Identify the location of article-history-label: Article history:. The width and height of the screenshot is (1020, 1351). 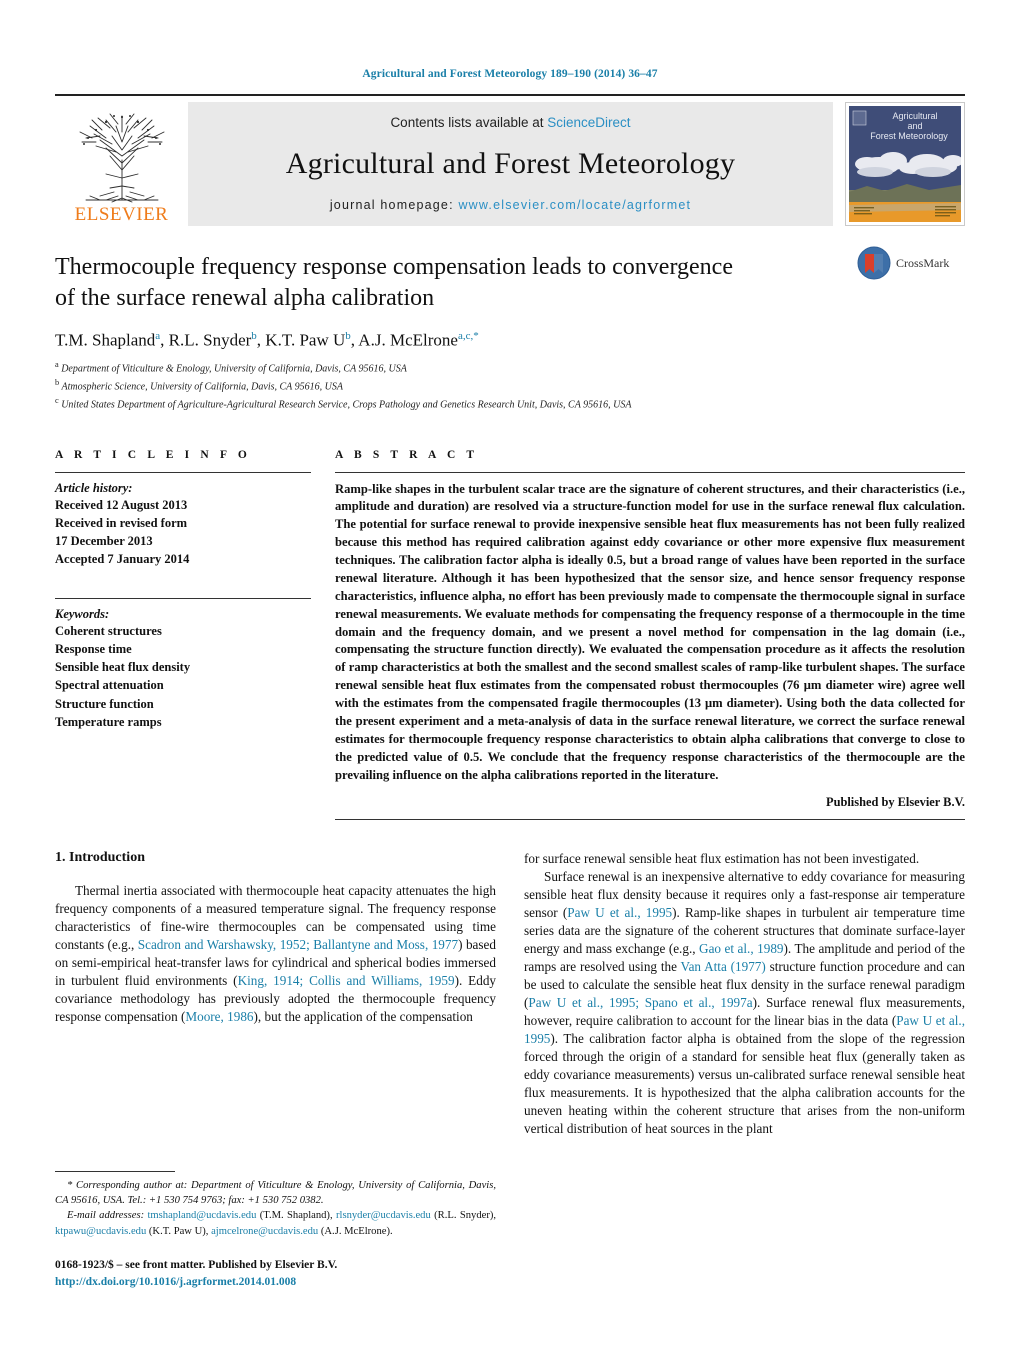
(94, 487).